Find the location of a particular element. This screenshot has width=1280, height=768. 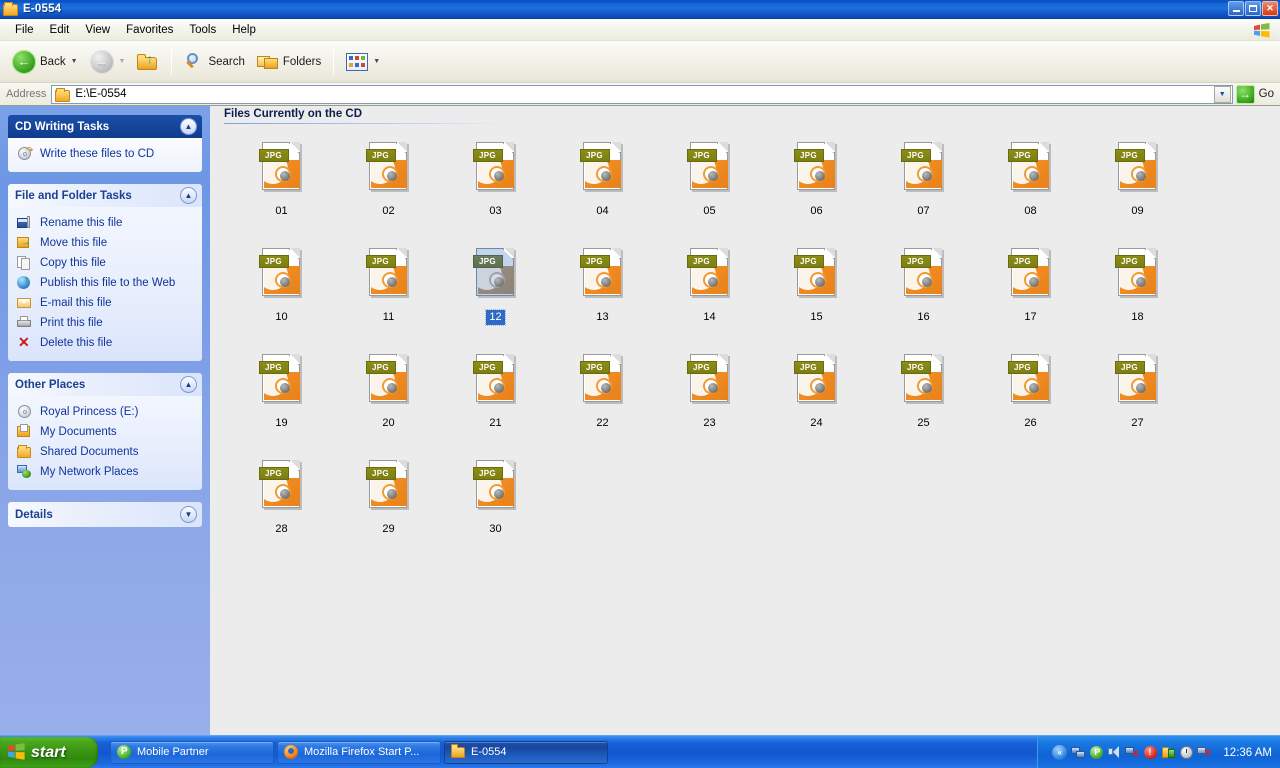

panel-header-details: Details ▼ is located at coordinates (105, 514).